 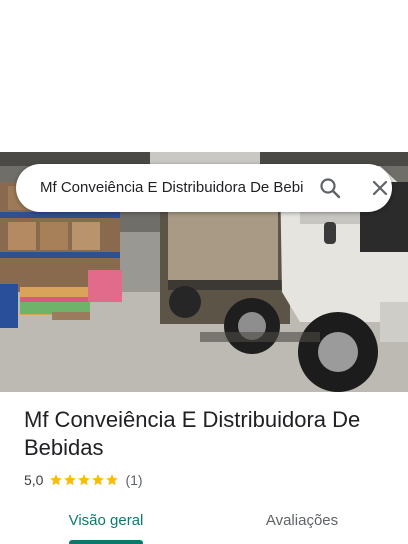 I want to click on tab-reviews-label: Avaliações, so click(x=302, y=520).